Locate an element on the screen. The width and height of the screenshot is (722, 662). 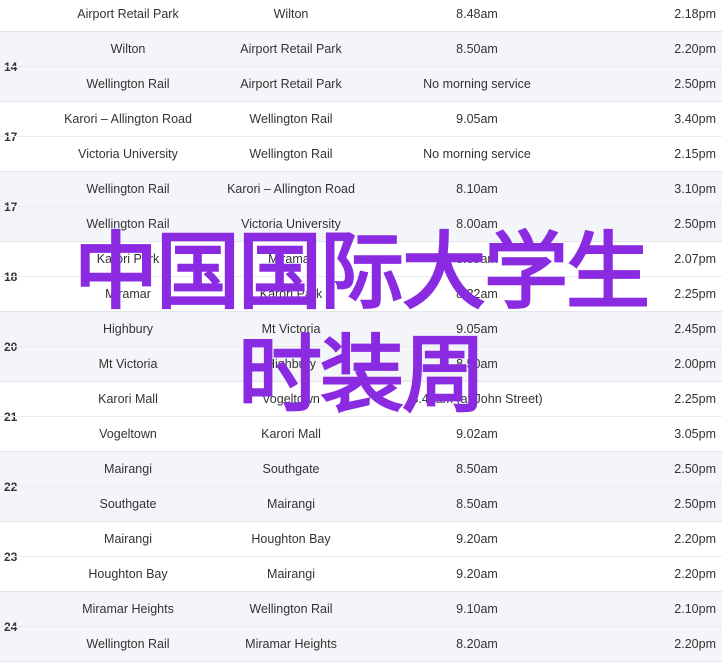
table-row: Vogeltown Karori Mall 9.02am 3.05pm is located at coordinates (361, 433).